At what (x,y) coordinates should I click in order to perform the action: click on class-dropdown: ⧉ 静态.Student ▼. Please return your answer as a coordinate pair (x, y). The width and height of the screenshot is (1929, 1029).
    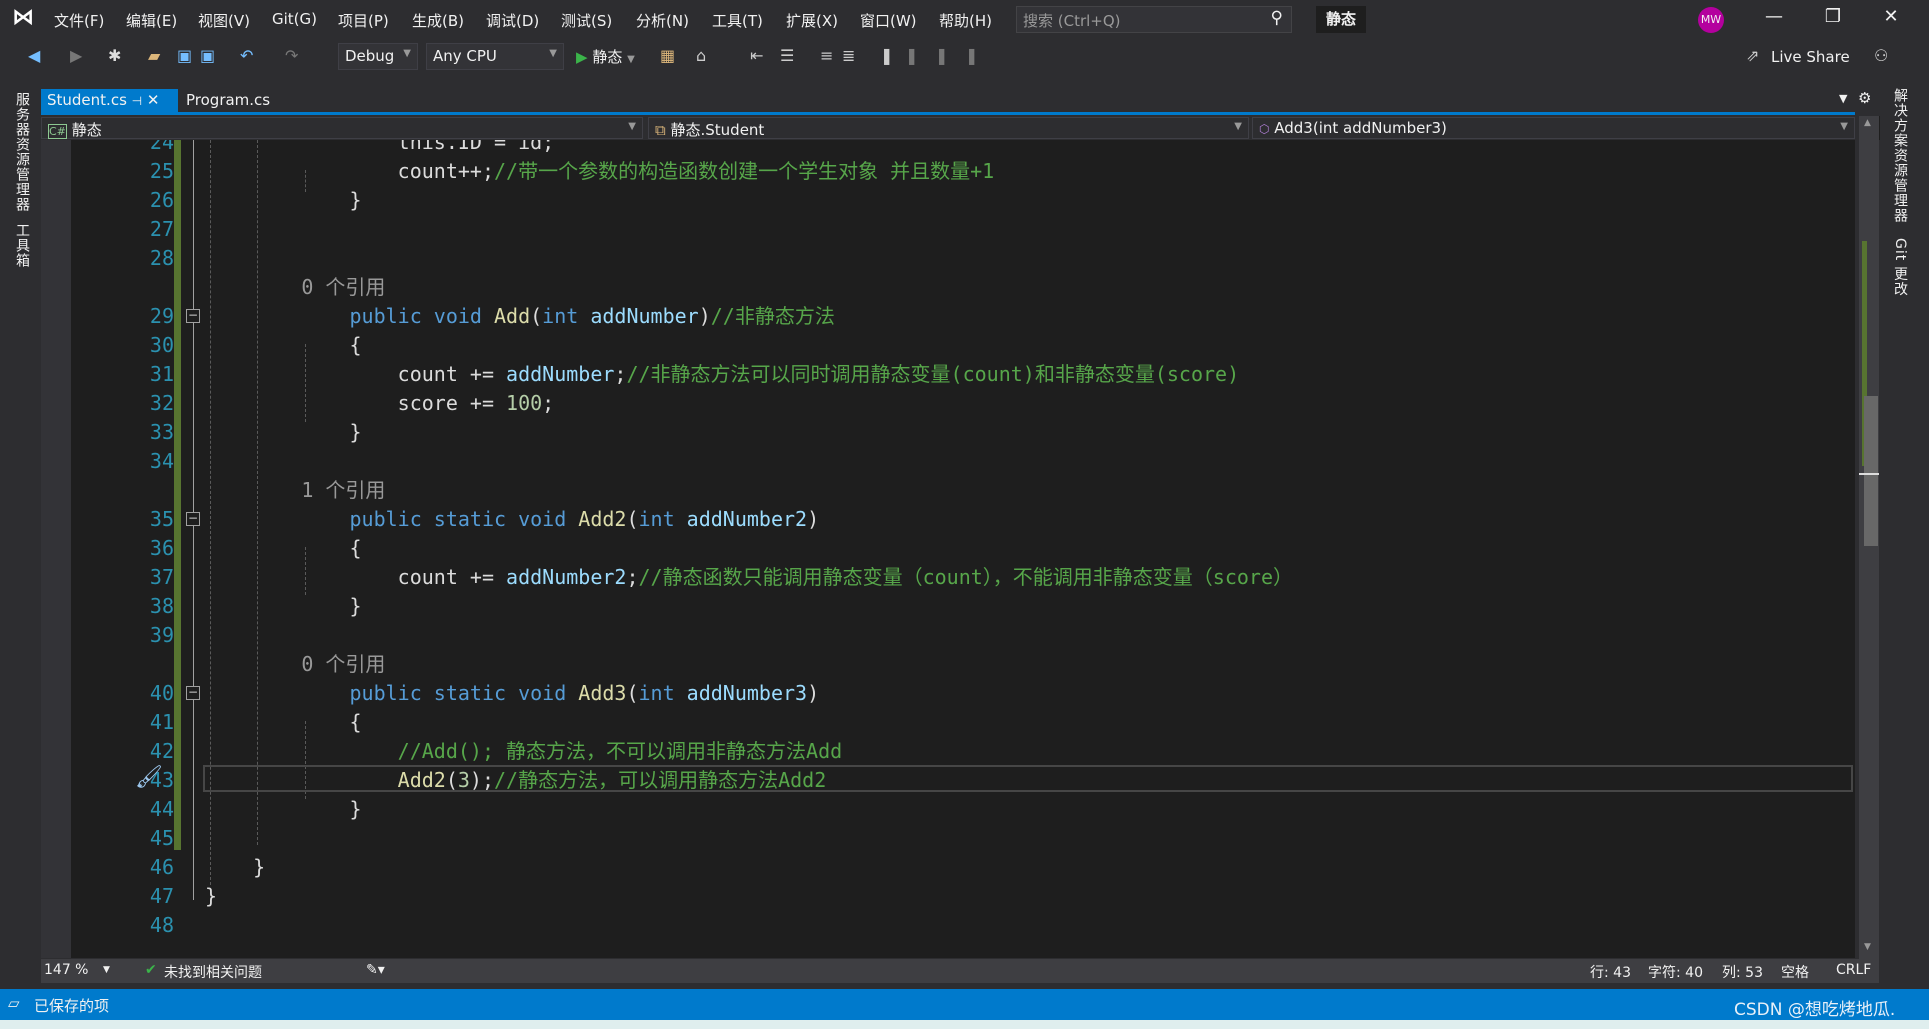
    Looking at the image, I should click on (948, 128).